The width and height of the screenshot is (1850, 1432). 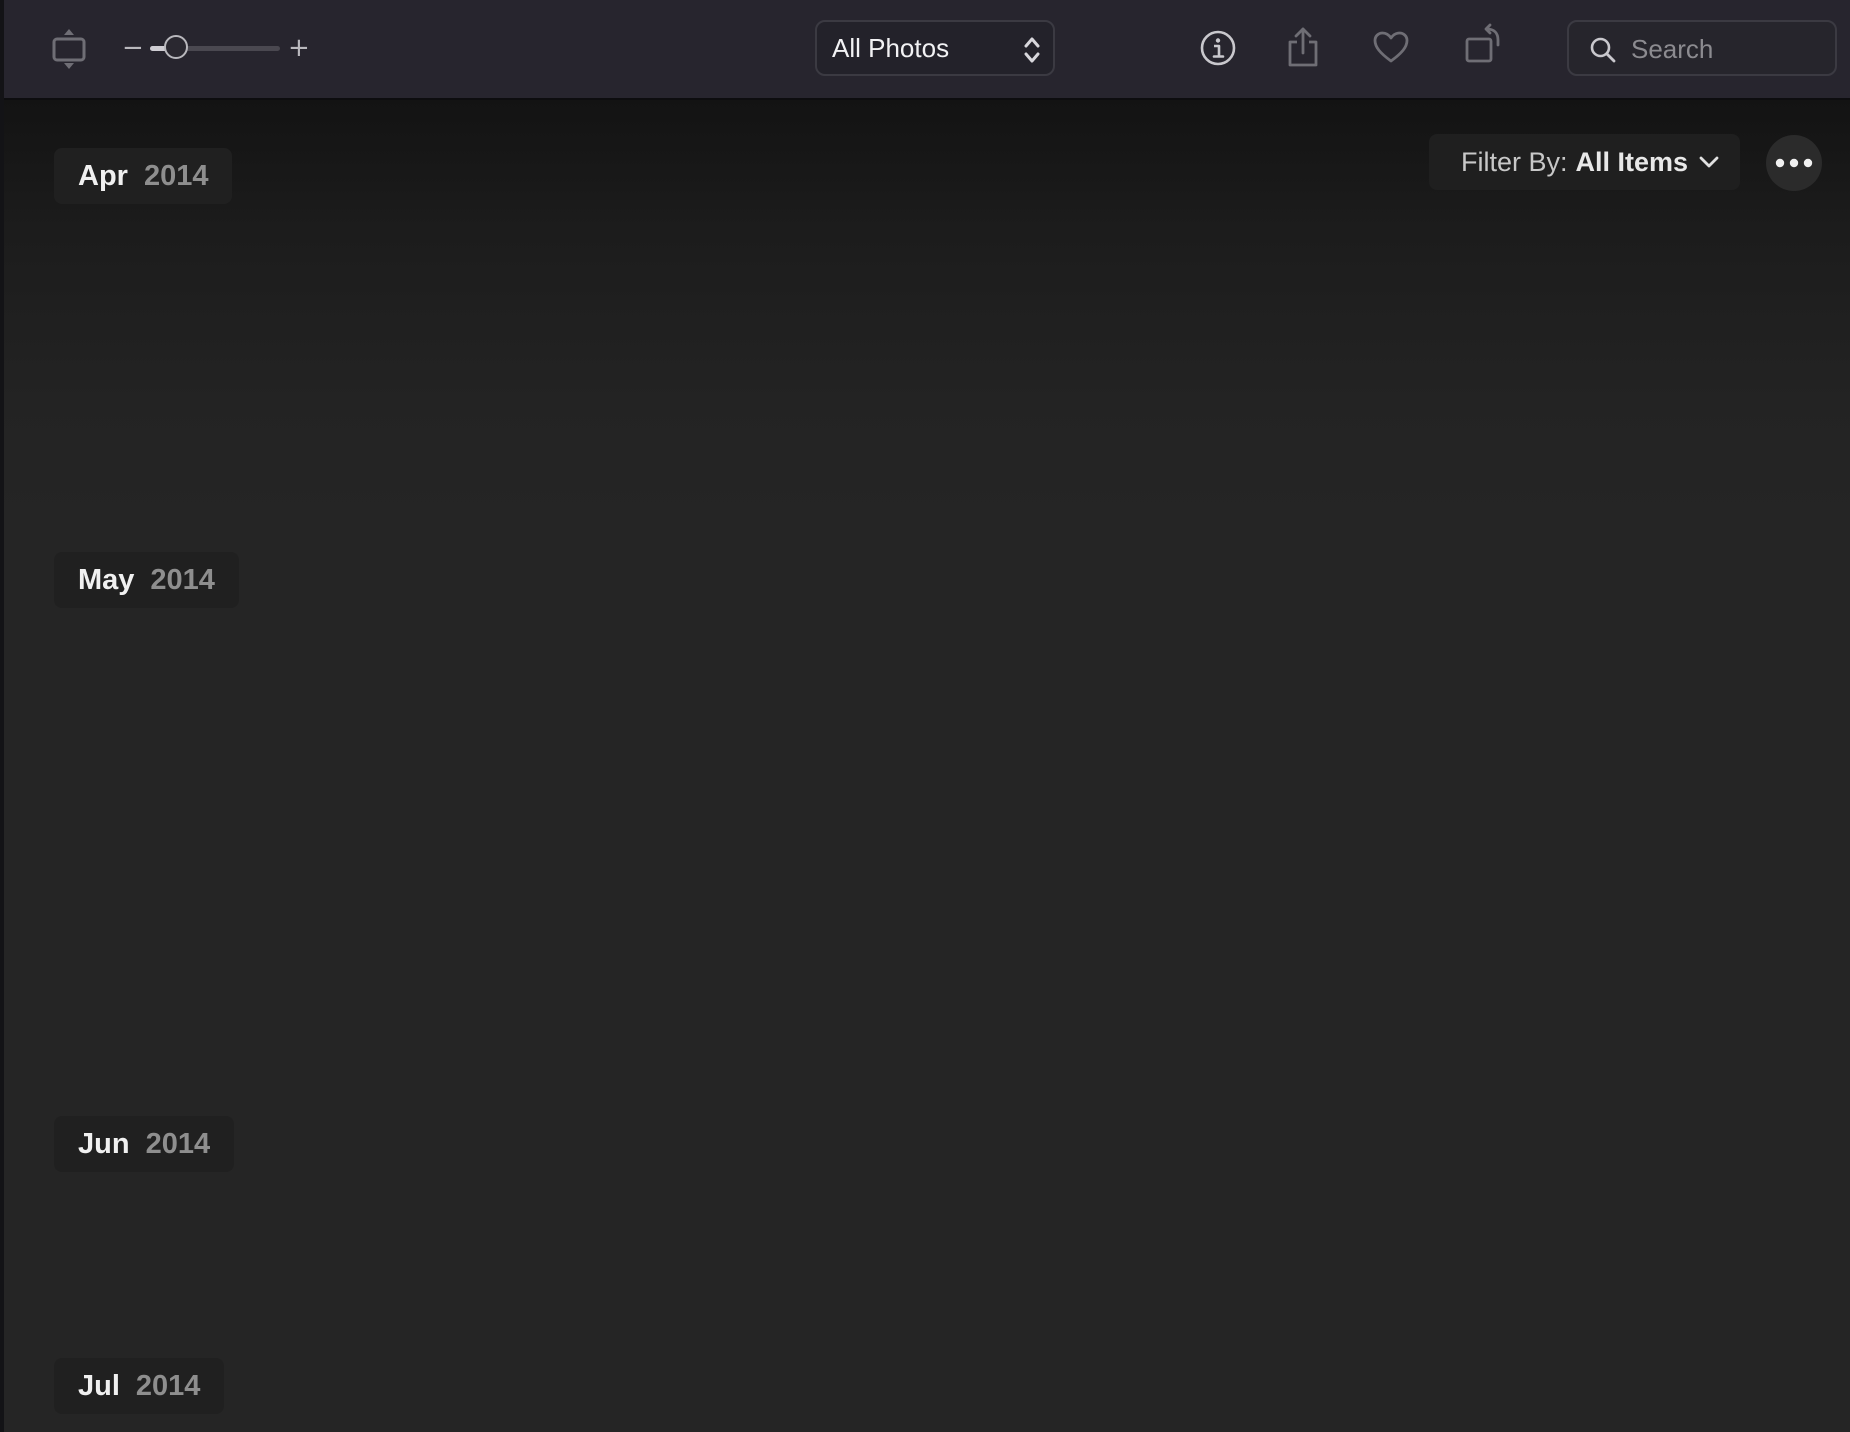 I want to click on info-button, so click(x=1218, y=48).